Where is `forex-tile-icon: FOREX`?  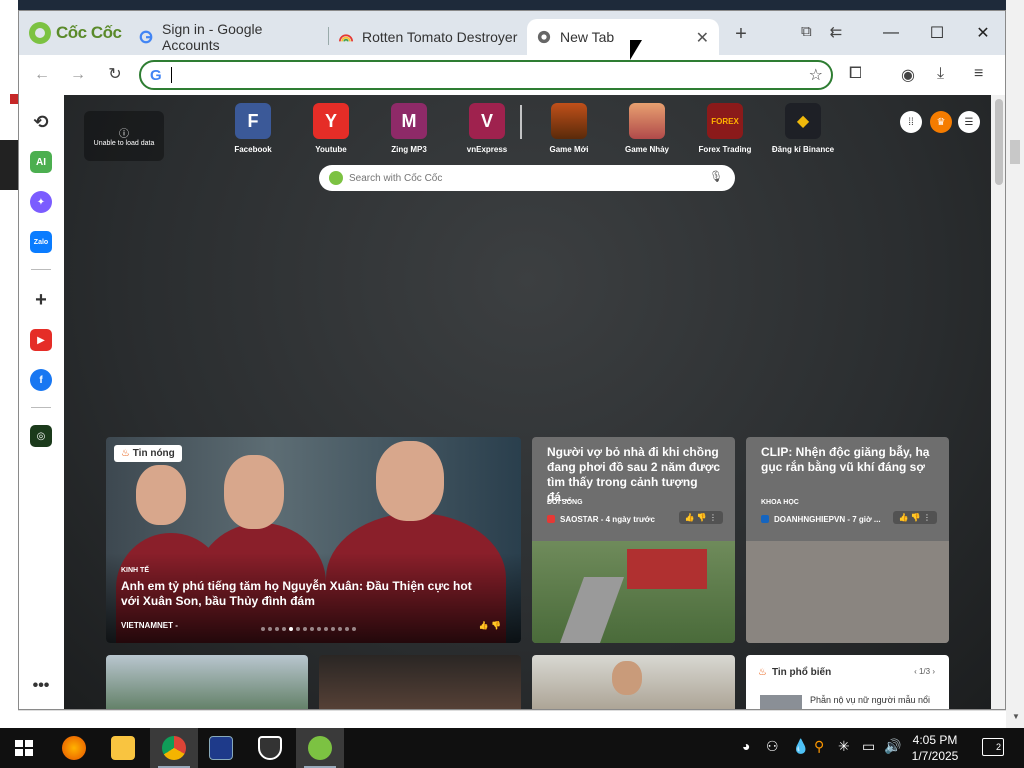 forex-tile-icon: FOREX is located at coordinates (725, 121).